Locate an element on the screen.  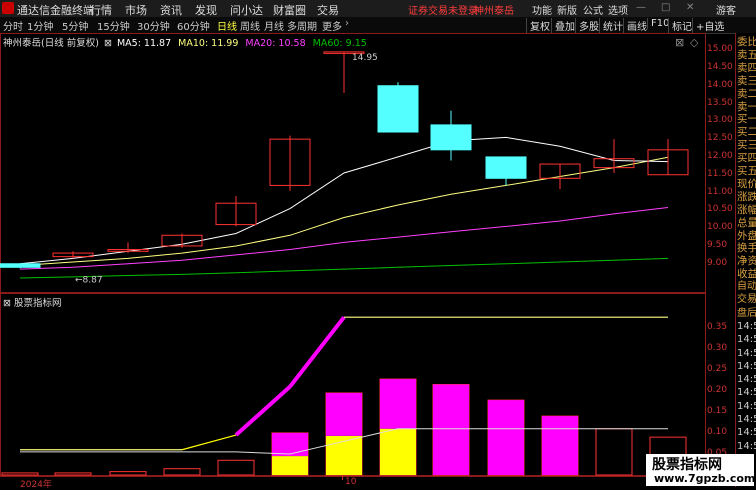
minimize-icon: — is located at coordinates (641, 7).